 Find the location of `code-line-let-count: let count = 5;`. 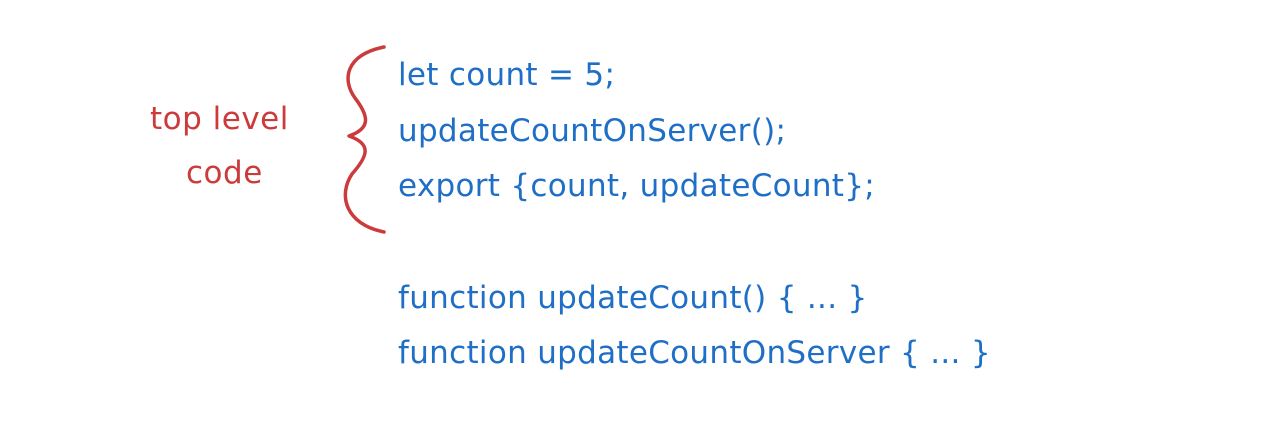

code-line-let-count: let count = 5; is located at coordinates (507, 75).